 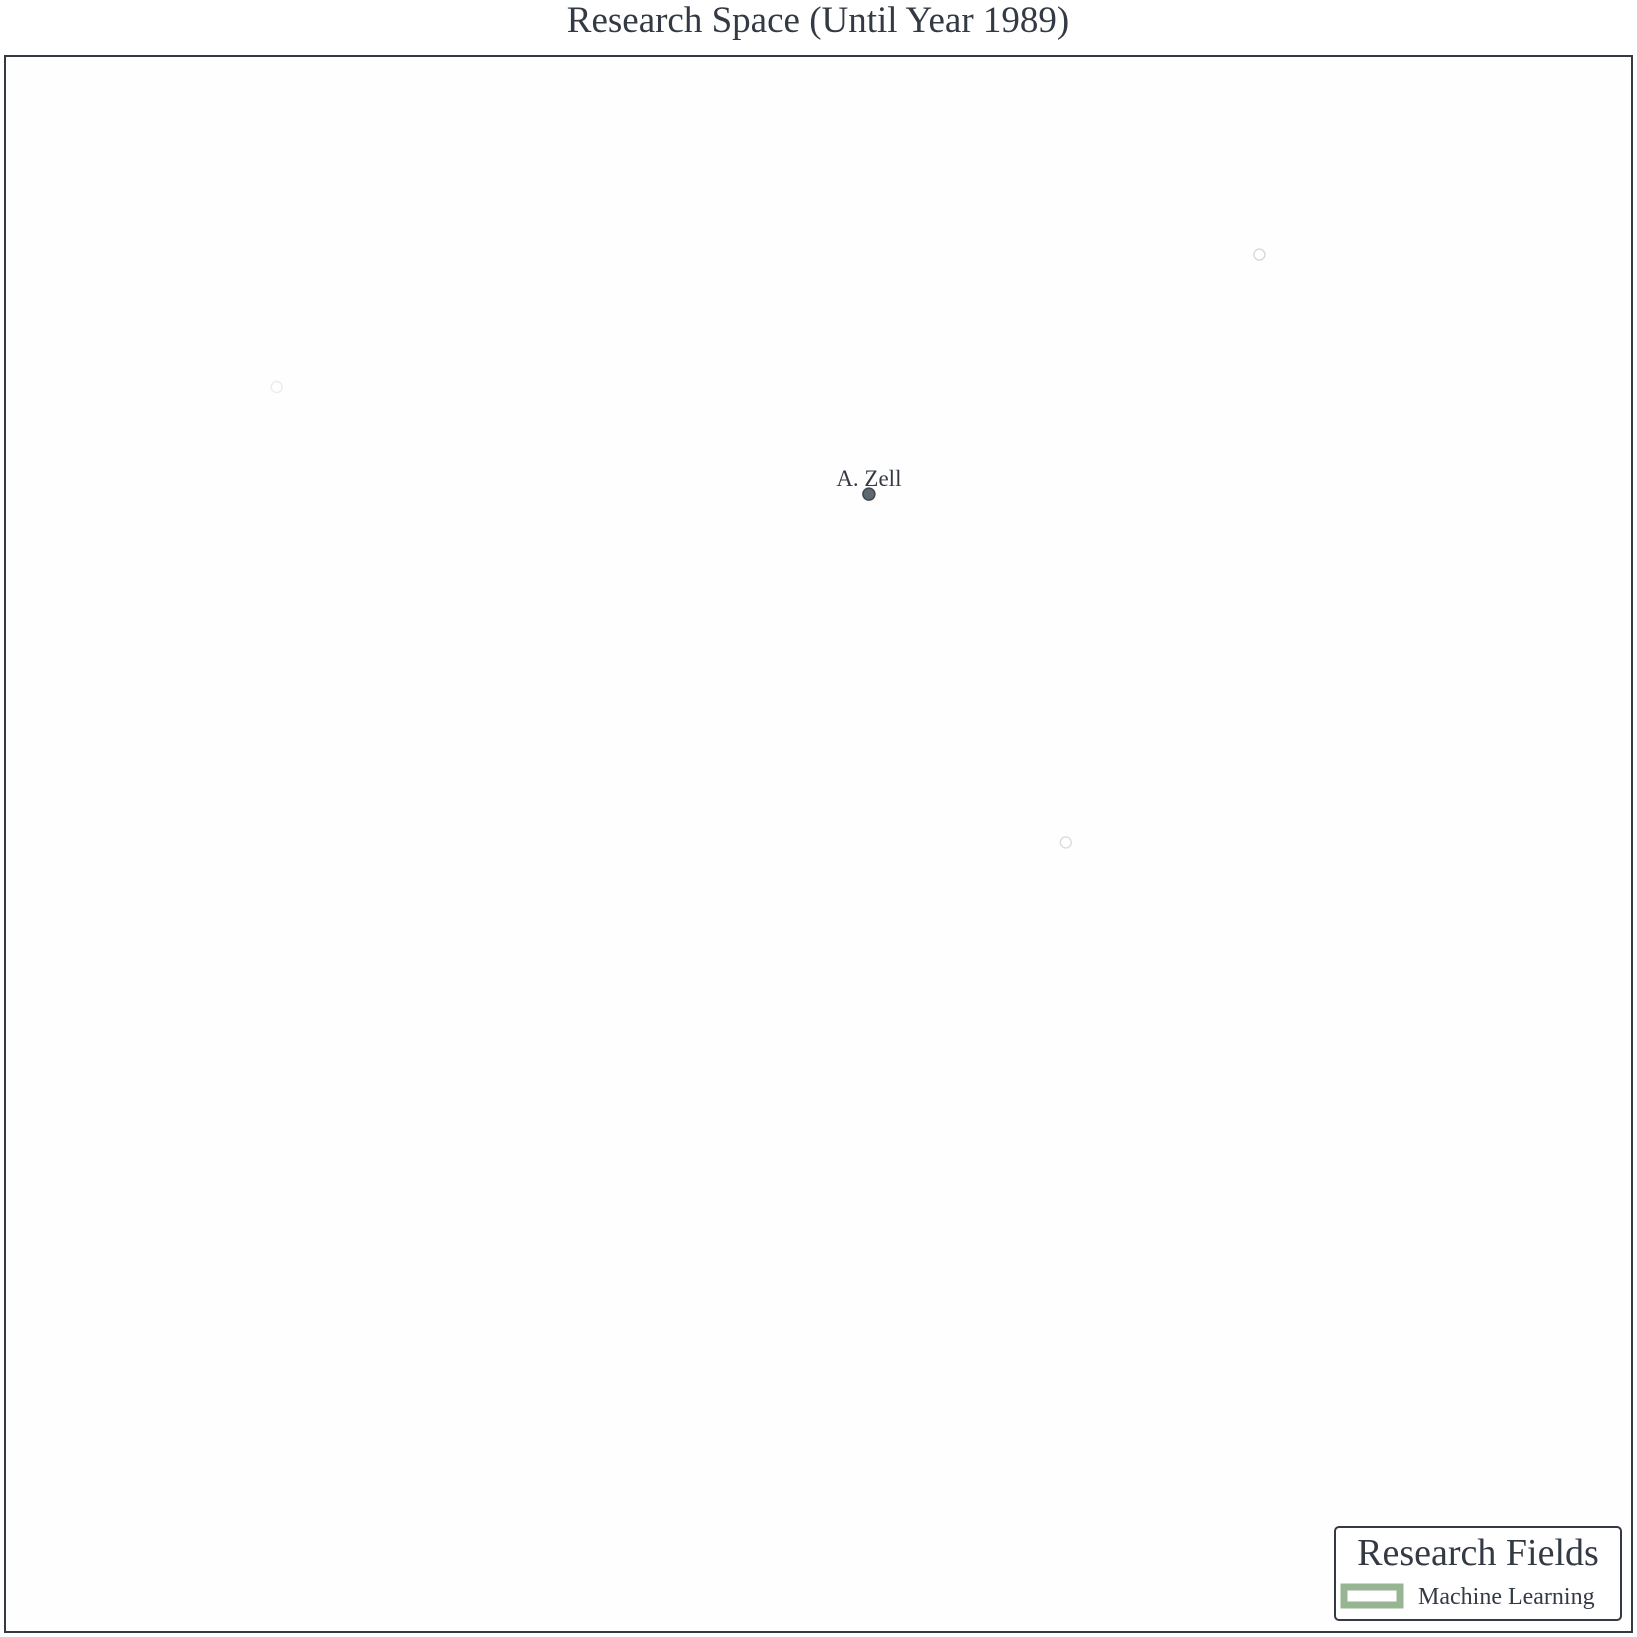 I want to click on legend-entries: Machine Learning, so click(x=1467, y=1596).